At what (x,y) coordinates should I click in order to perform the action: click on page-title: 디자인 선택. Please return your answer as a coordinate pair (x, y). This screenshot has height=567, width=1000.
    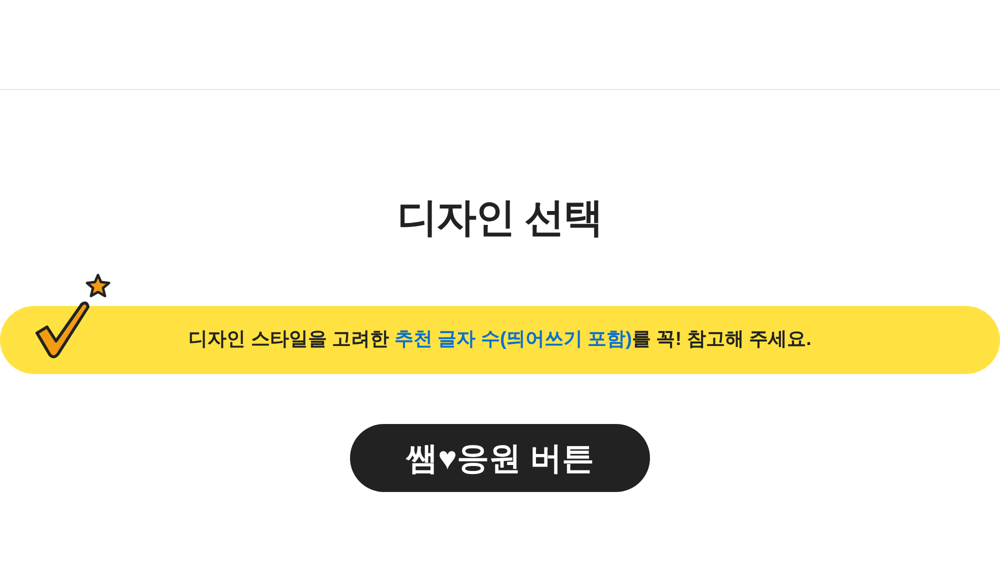
    Looking at the image, I should click on (500, 218).